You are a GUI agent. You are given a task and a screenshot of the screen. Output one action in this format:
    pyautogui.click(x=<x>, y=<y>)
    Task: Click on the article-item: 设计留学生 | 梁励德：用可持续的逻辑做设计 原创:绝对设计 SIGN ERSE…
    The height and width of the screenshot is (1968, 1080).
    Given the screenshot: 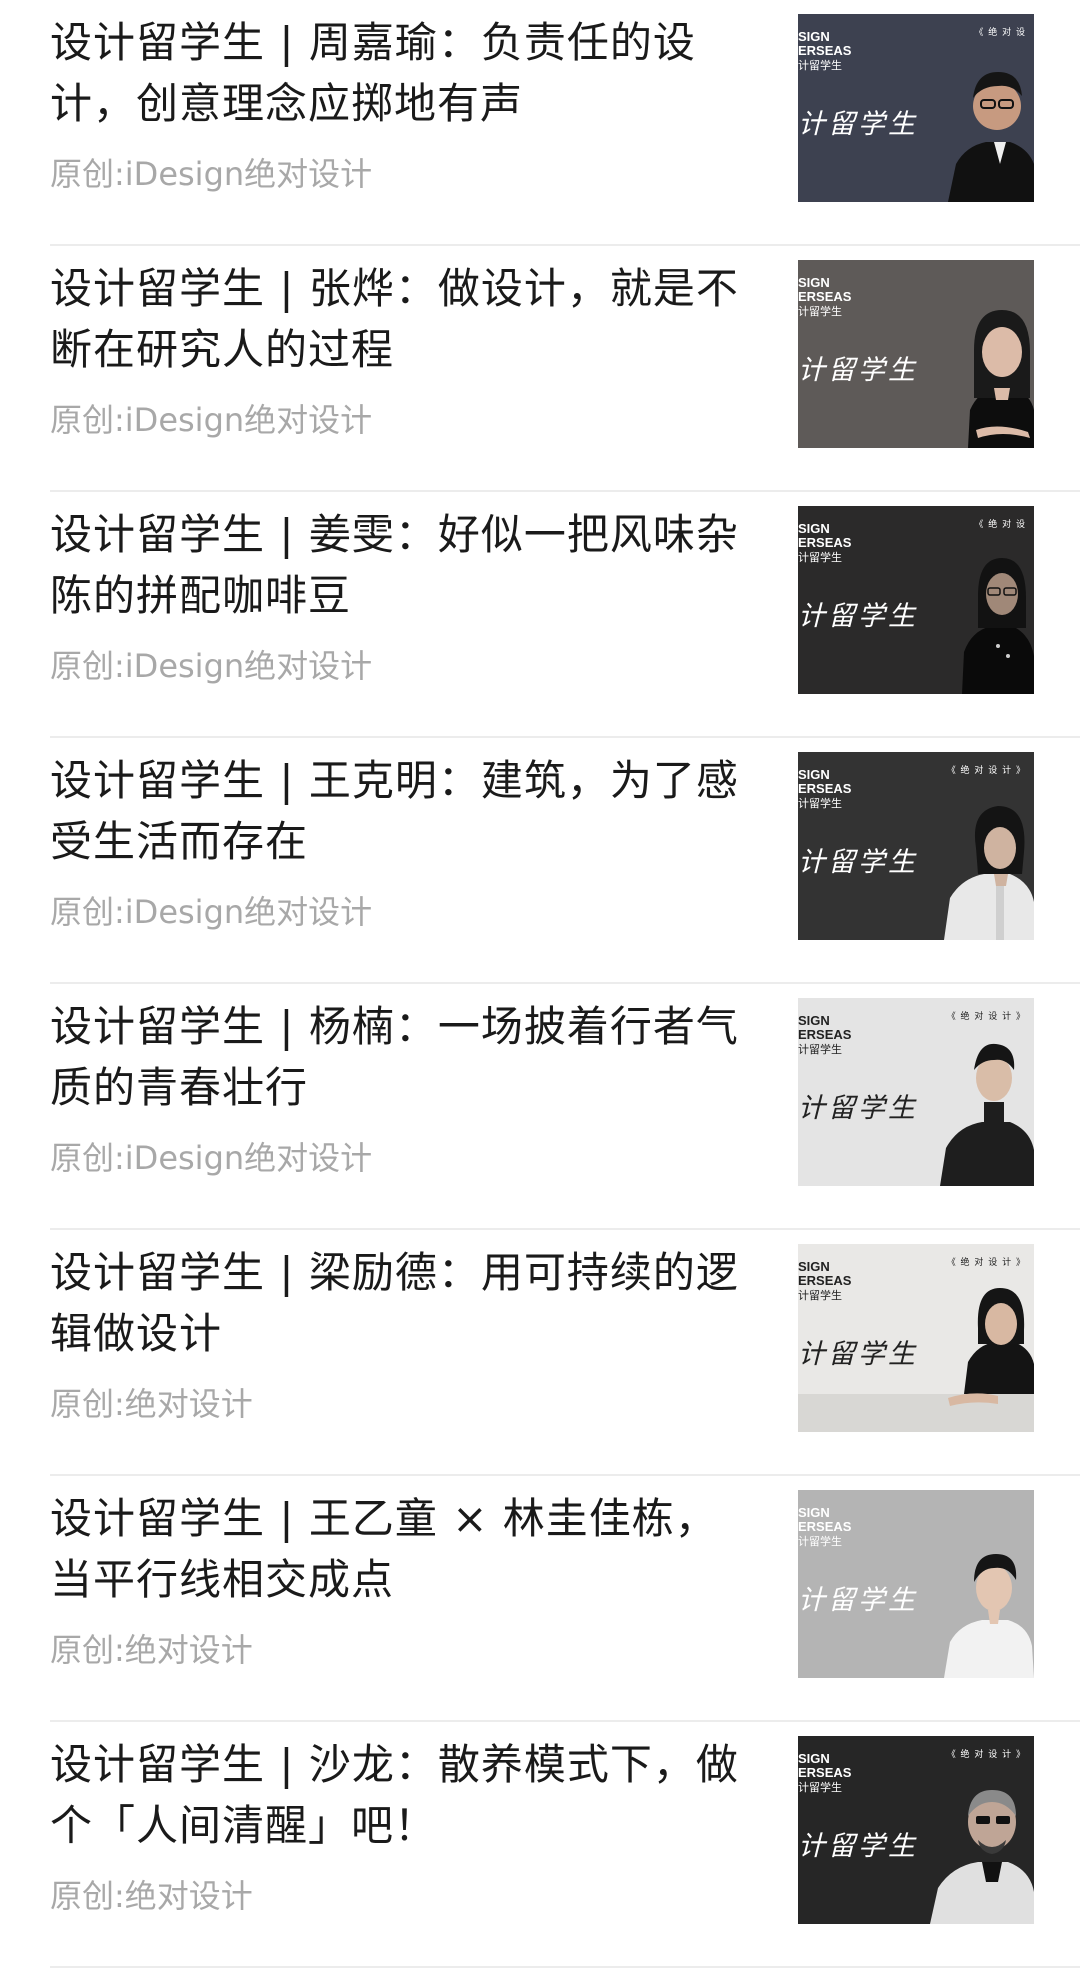 What is the action you would take?
    pyautogui.click(x=540, y=1353)
    